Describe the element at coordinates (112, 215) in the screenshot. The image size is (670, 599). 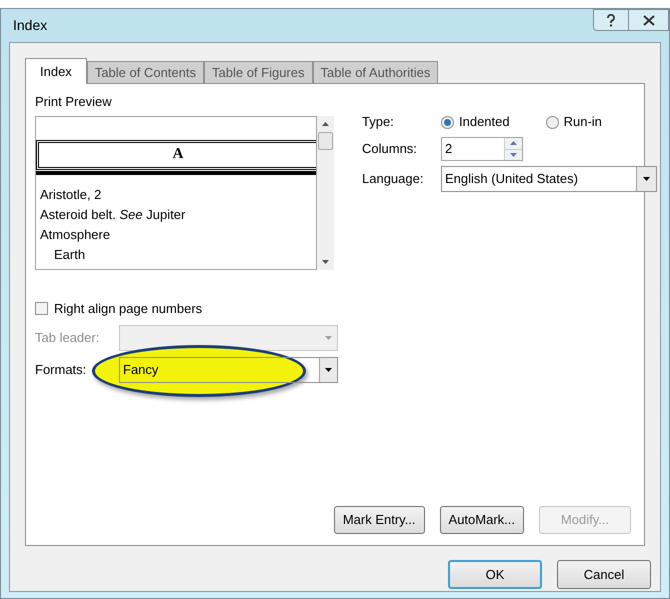
I see `index-entry: Asteroid belt. See Jupiter` at that location.